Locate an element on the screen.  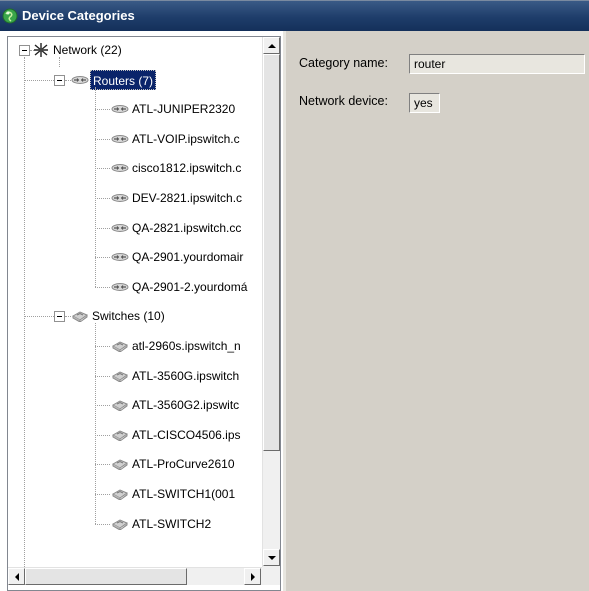
tree-node-device: ATL-SWITCH2 is located at coordinates (171, 524).